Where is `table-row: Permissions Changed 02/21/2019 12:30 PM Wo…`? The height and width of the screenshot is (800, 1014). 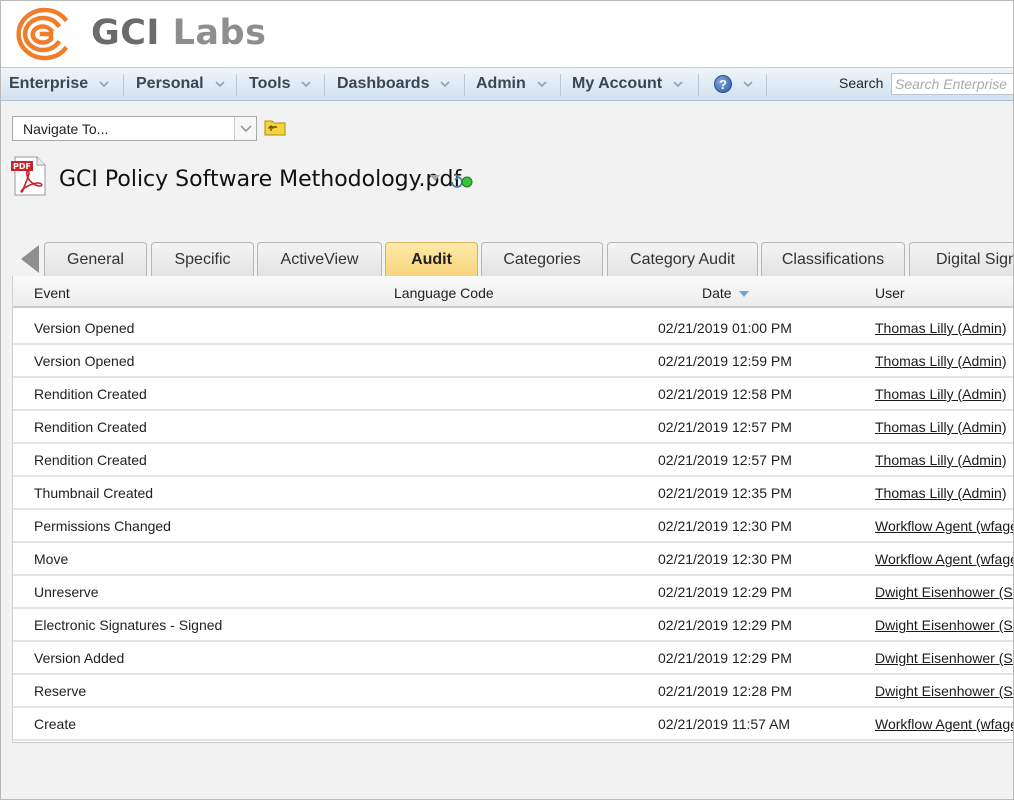 table-row: Permissions Changed 02/21/2019 12:30 PM Wo… is located at coordinates (513, 526).